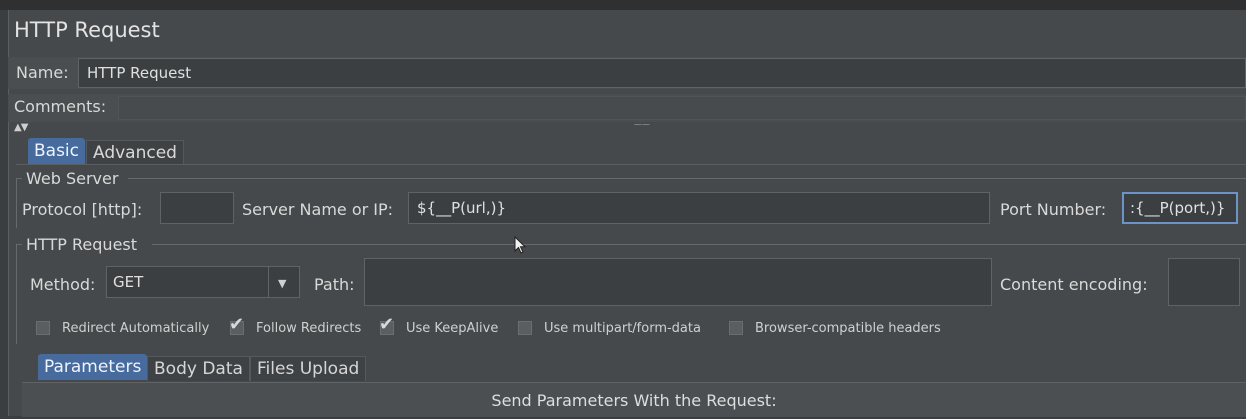 The width and height of the screenshot is (1246, 419). I want to click on tab-files-upload: Files Upload, so click(308, 368).